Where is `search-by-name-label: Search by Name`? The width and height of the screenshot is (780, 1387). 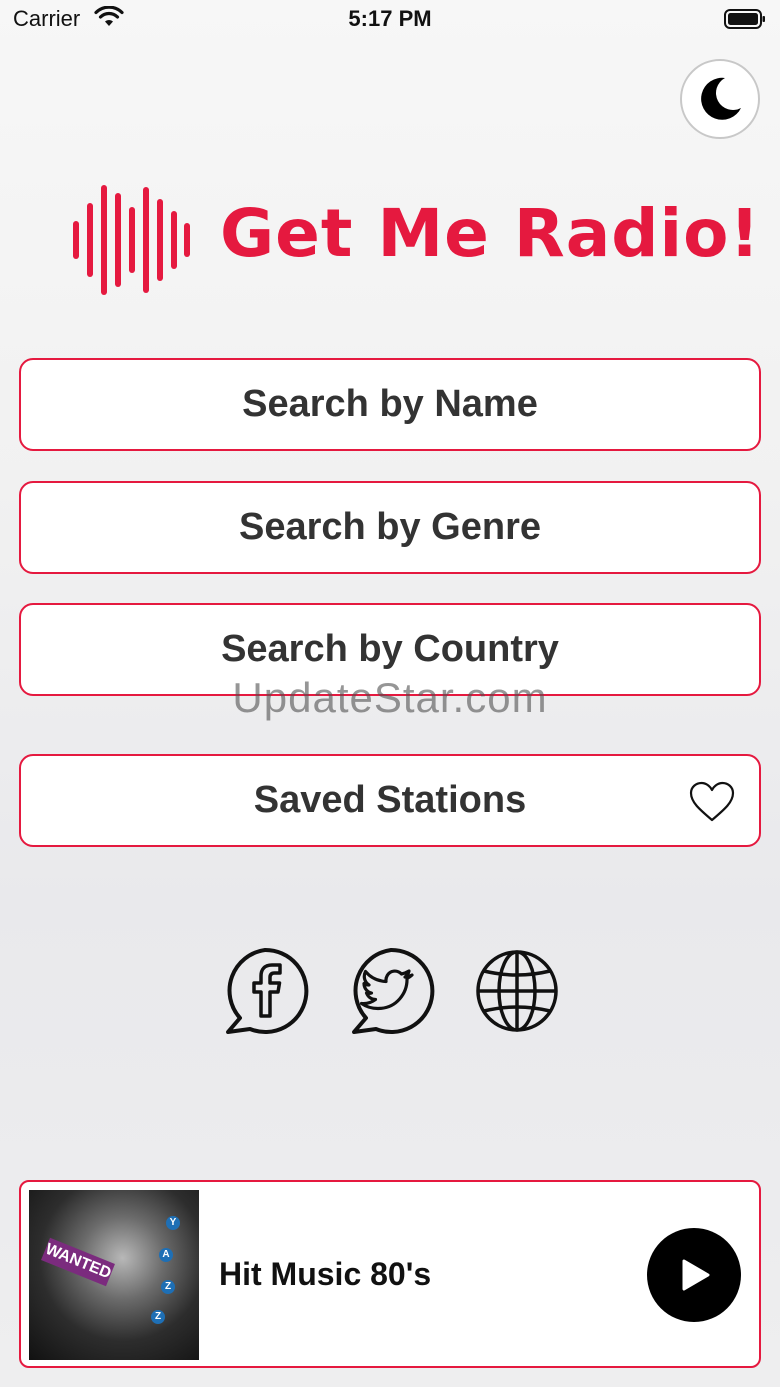
search-by-name-label: Search by Name is located at coordinates (390, 404).